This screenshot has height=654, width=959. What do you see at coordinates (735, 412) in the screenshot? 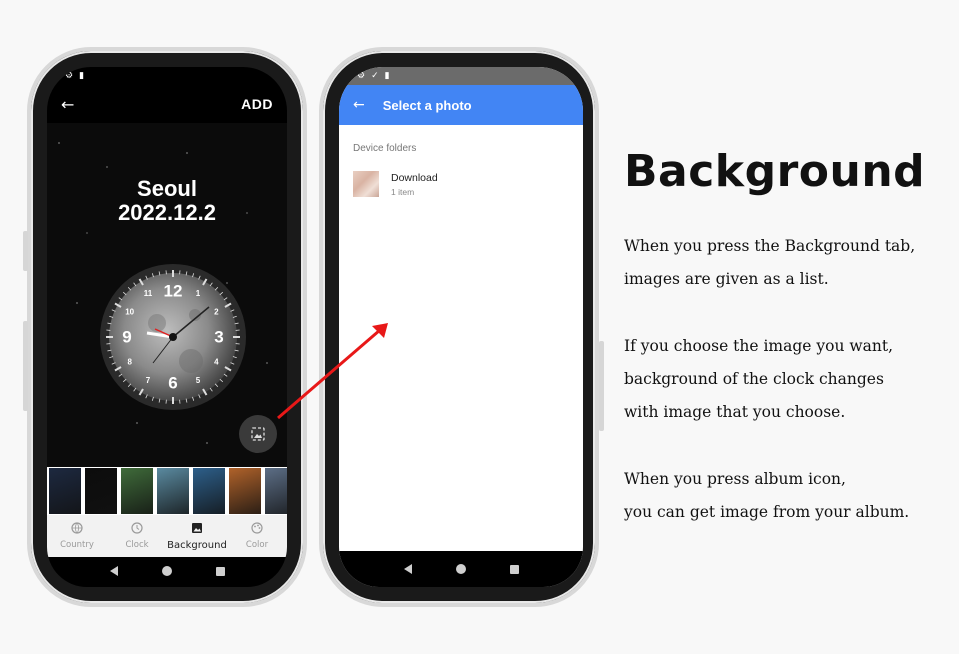
I see `text-line: with image that you choose.` at bounding box center [735, 412].